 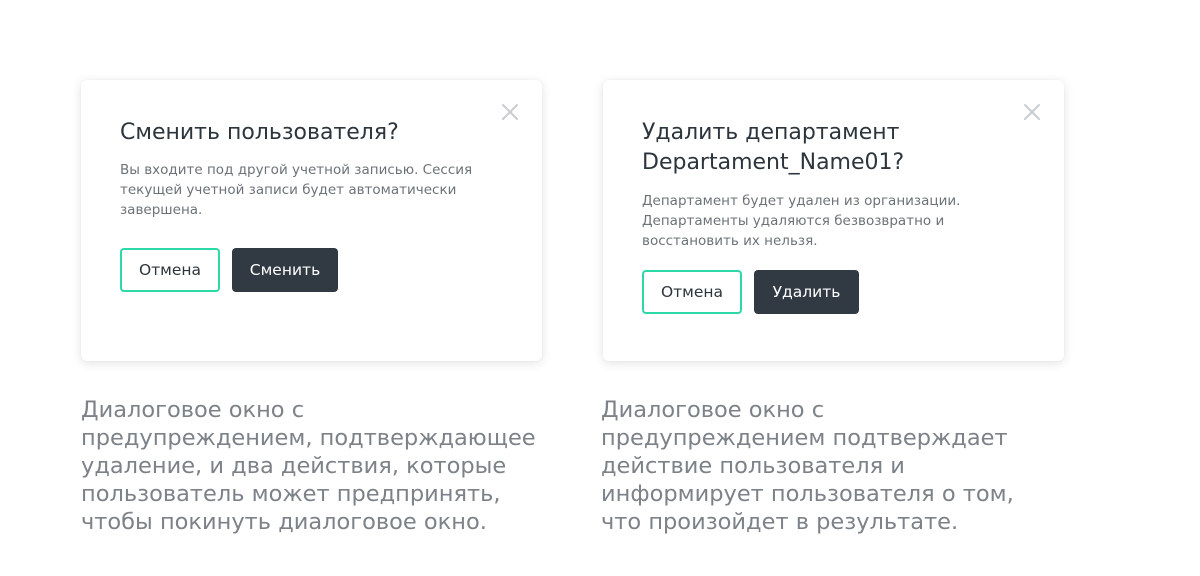 I want to click on dialog-title: Сменить пользователя?, so click(x=259, y=132).